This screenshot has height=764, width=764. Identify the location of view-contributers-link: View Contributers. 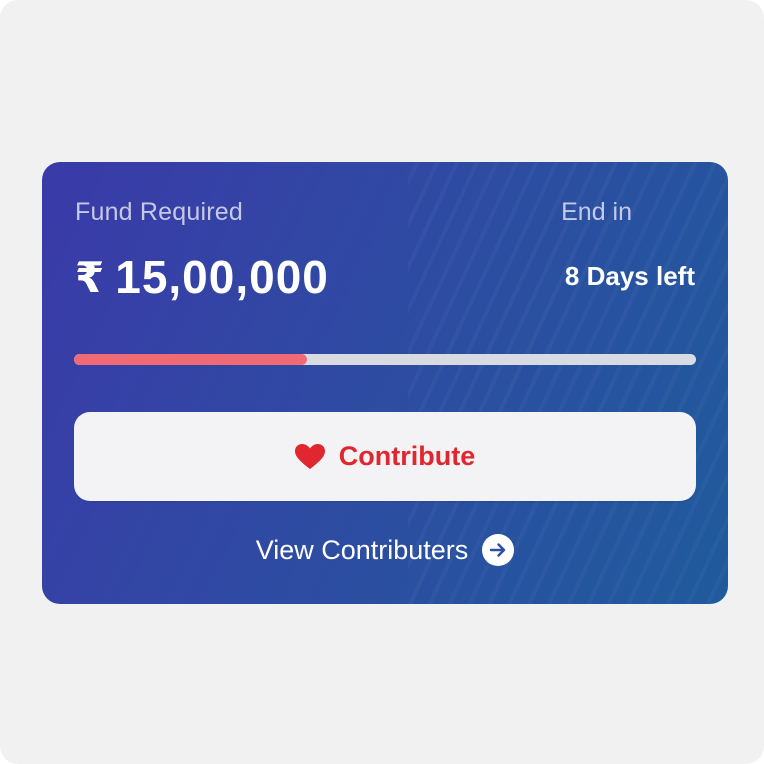
(385, 550).